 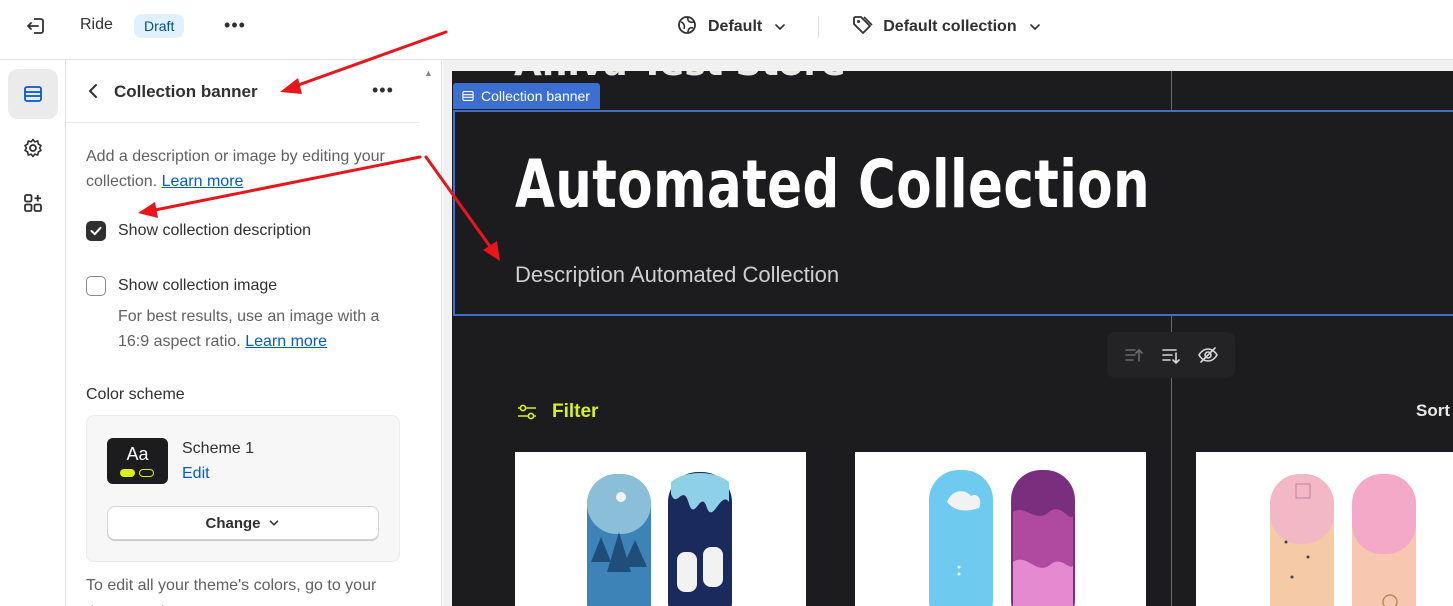 I want to click on hide-icon, so click(x=1208, y=355).